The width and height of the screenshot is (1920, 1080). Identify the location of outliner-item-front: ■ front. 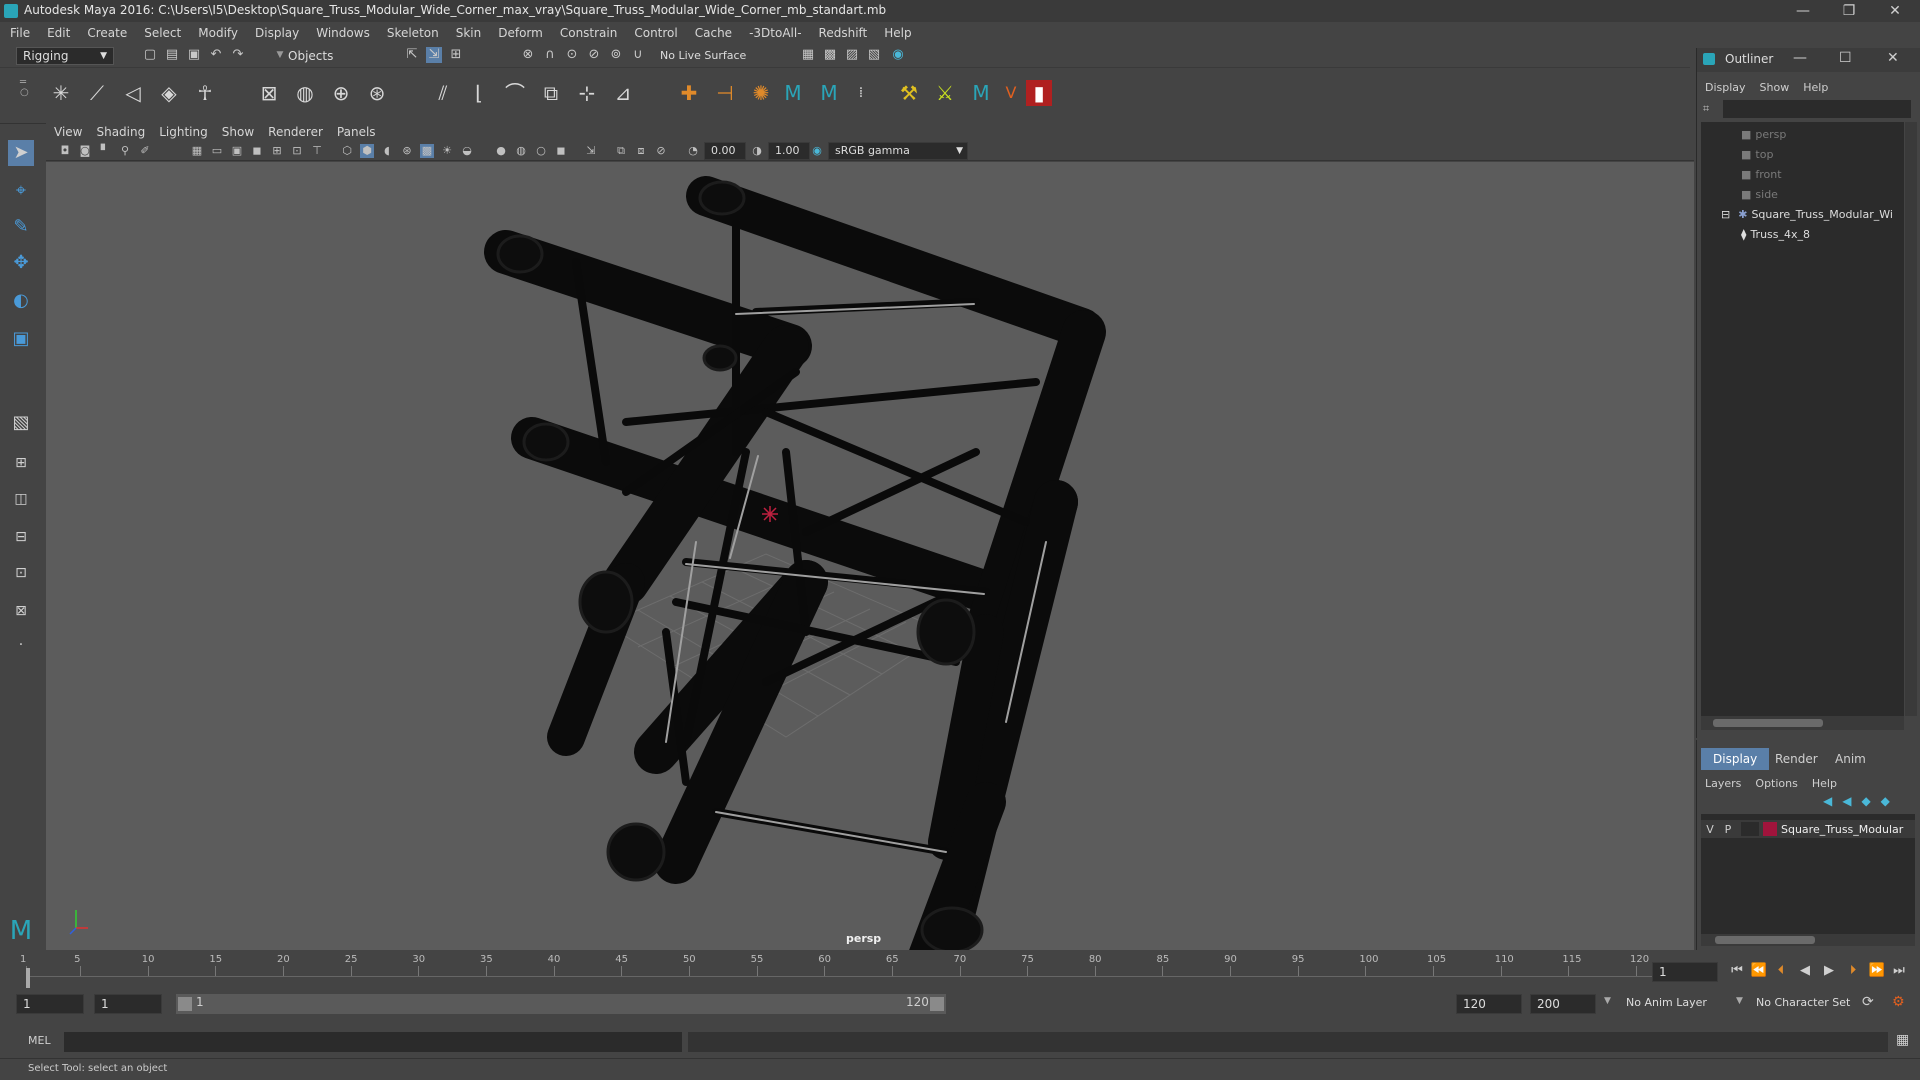
(1761, 174).